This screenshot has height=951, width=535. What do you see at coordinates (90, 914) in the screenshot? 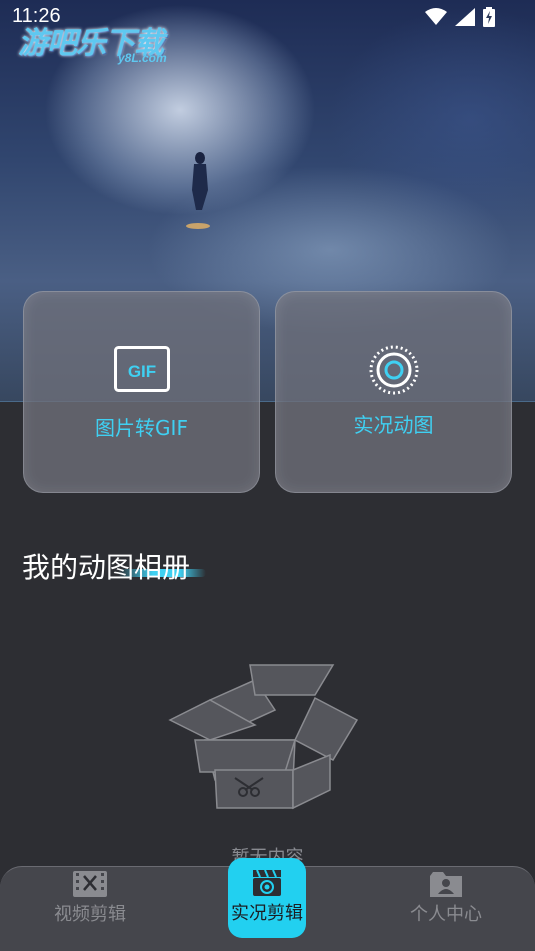
I see `nav-video-edit-label: 视频剪辑` at bounding box center [90, 914].